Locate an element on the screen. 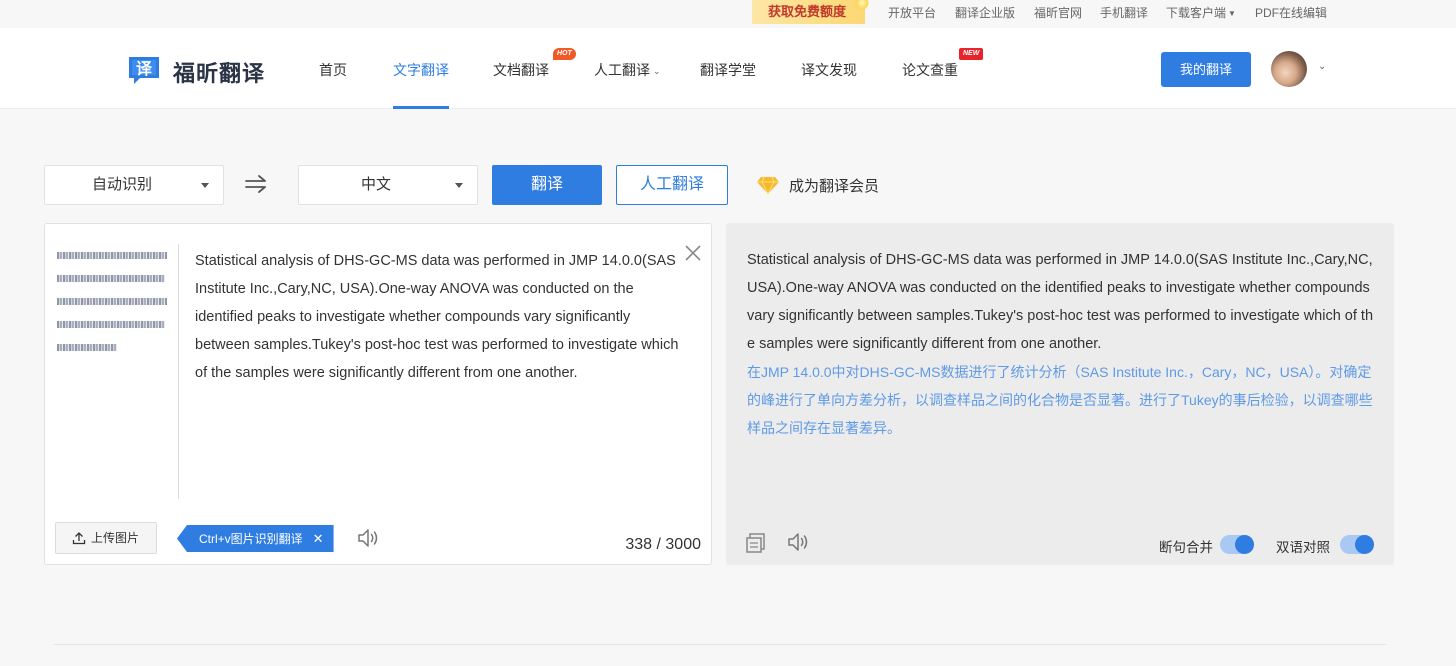  ctrlv-tip-label: Ctrl+v图片识别翻译 is located at coordinates (251, 539).